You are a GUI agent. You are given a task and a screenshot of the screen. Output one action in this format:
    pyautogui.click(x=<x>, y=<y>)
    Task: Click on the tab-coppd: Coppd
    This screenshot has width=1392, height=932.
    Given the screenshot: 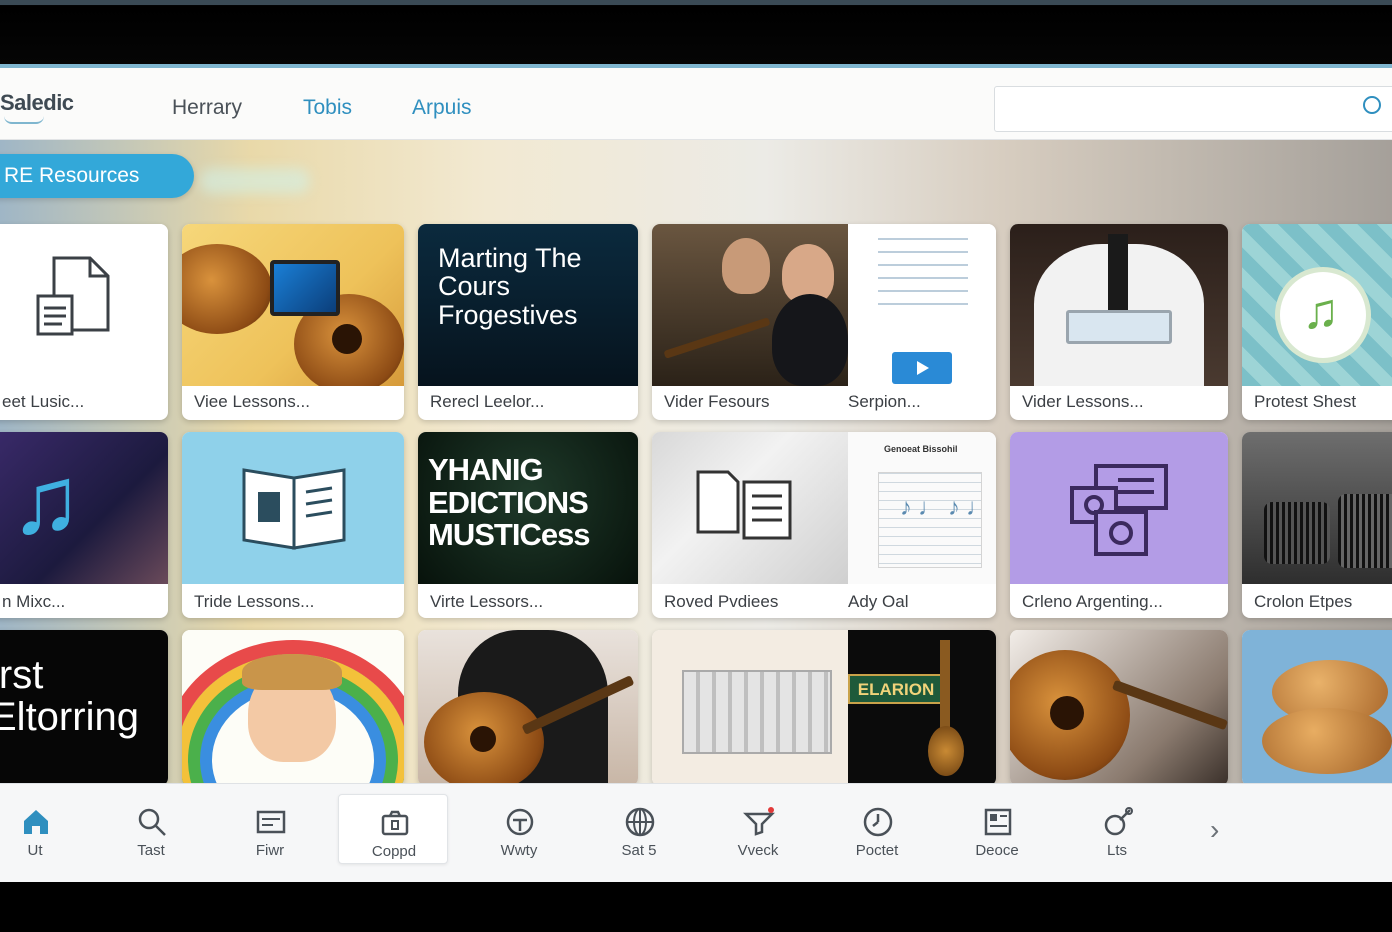 What is the action you would take?
    pyautogui.click(x=393, y=829)
    